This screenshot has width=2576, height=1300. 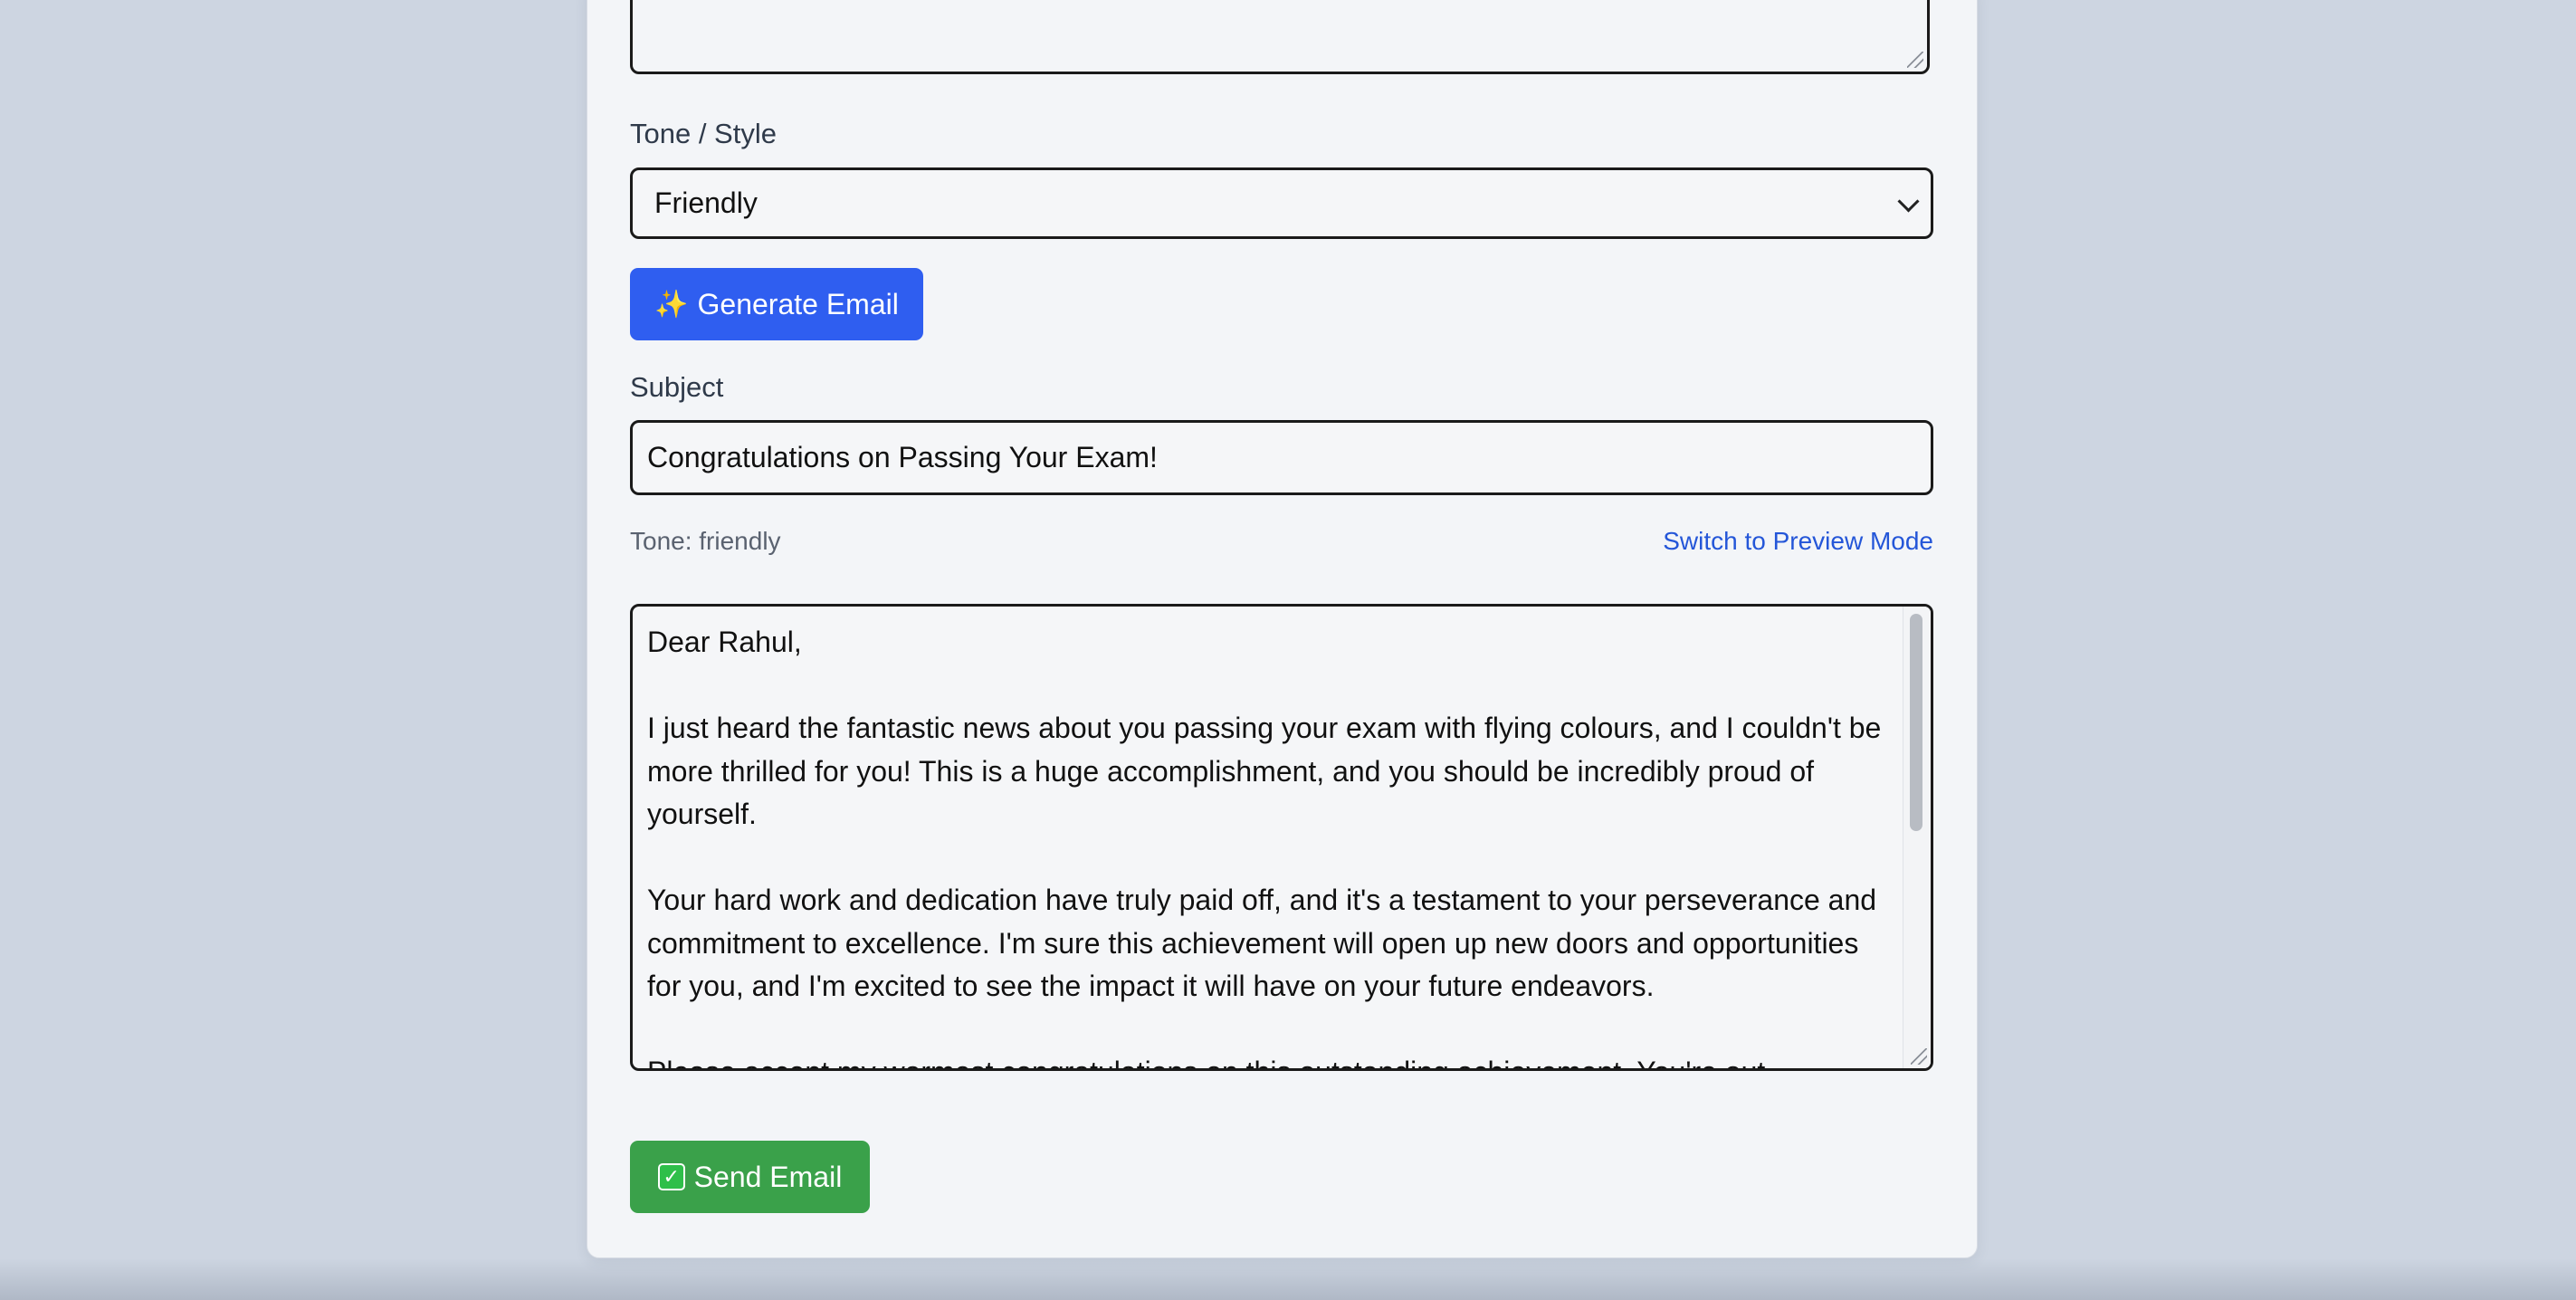 I want to click on tone-select: Friendly, so click(x=1282, y=203).